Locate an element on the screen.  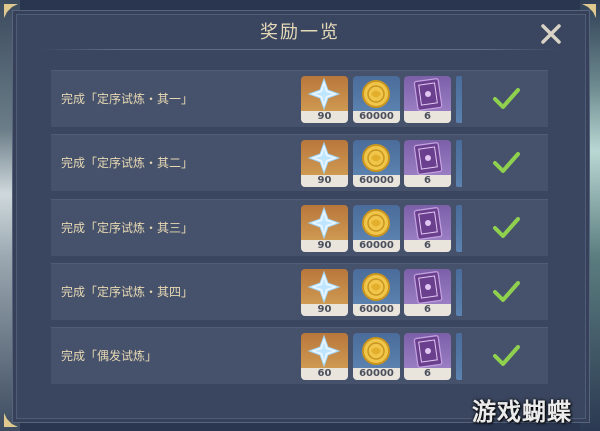
close-button is located at coordinates (551, 34).